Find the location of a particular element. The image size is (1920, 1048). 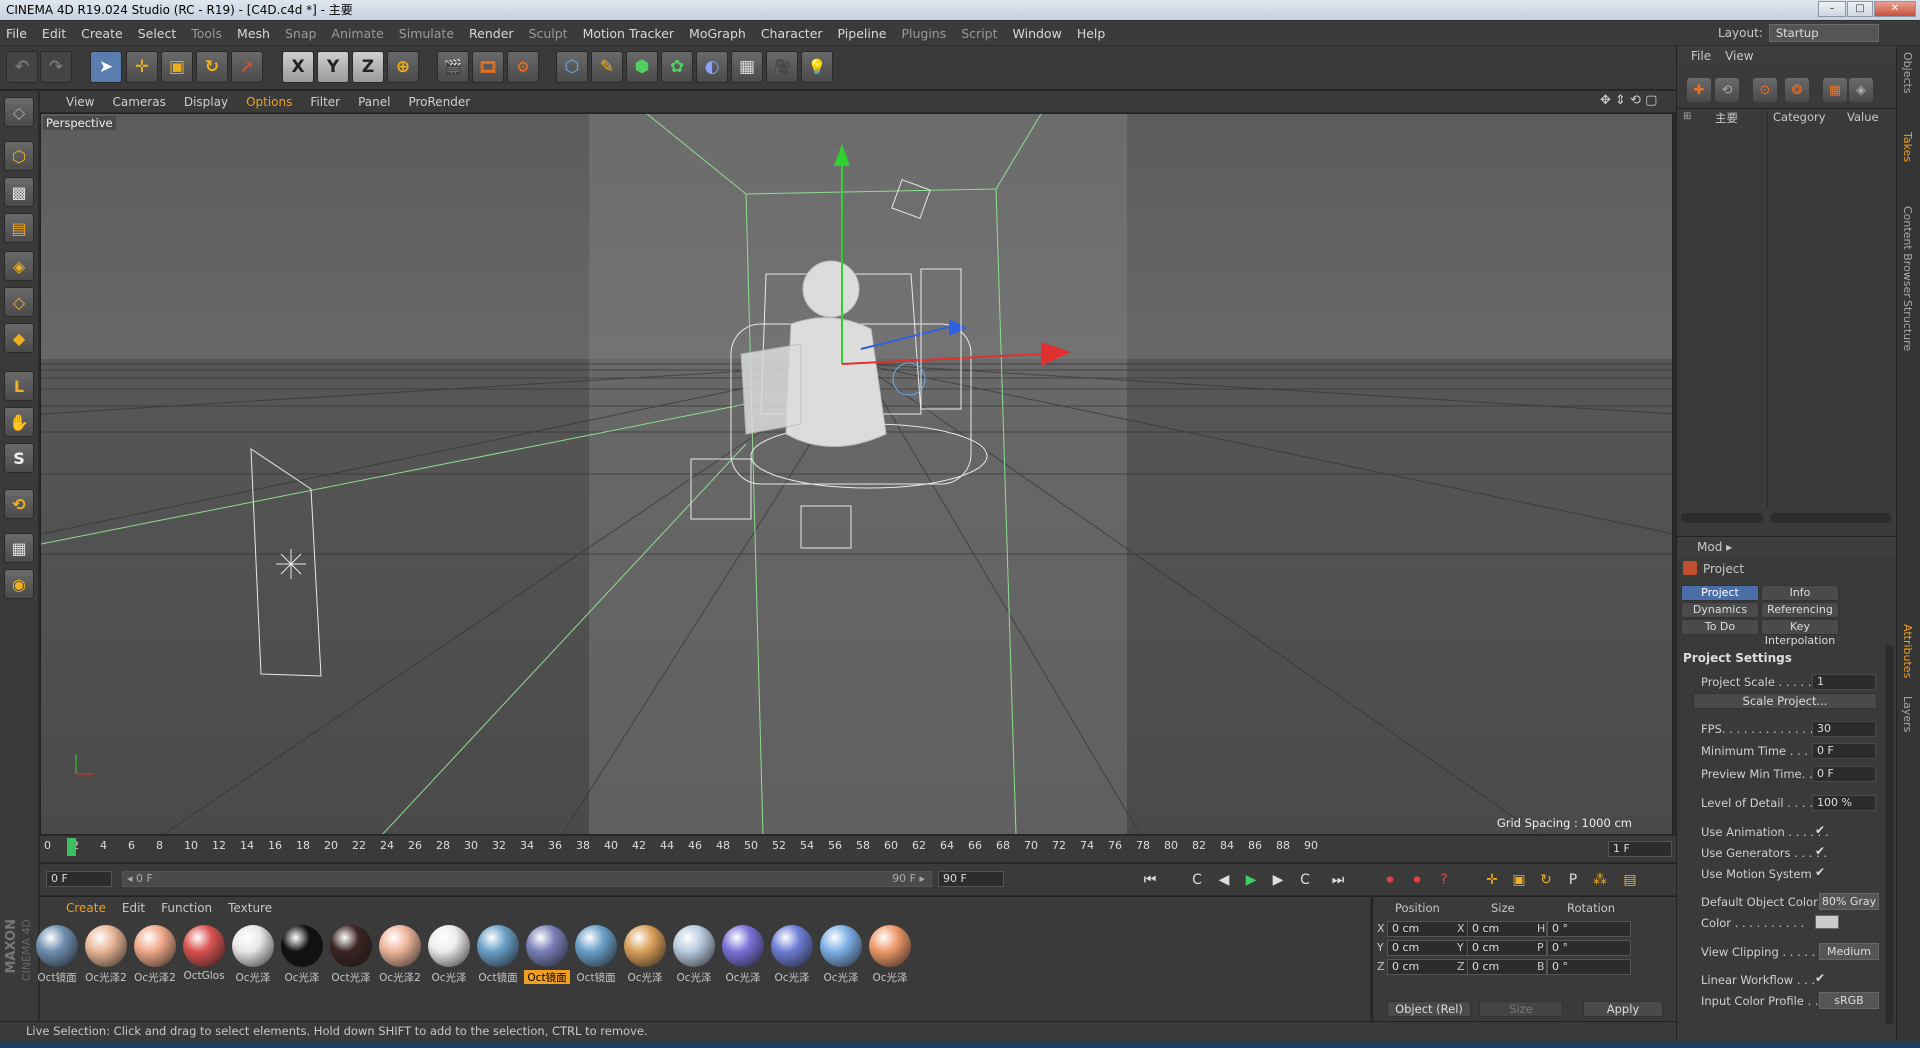

project-scale-field: 1 is located at coordinates (1844, 682).